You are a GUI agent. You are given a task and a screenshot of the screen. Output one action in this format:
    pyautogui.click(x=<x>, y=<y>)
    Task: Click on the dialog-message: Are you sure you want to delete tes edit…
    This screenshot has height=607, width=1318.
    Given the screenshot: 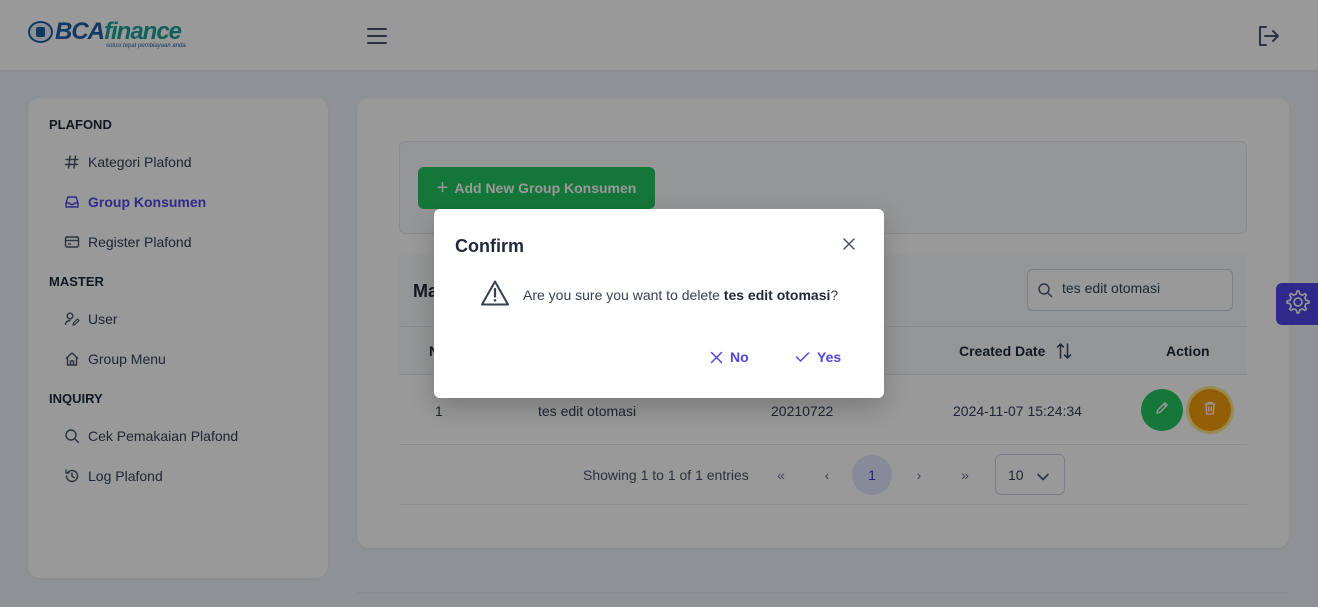 What is the action you would take?
    pyautogui.click(x=681, y=295)
    